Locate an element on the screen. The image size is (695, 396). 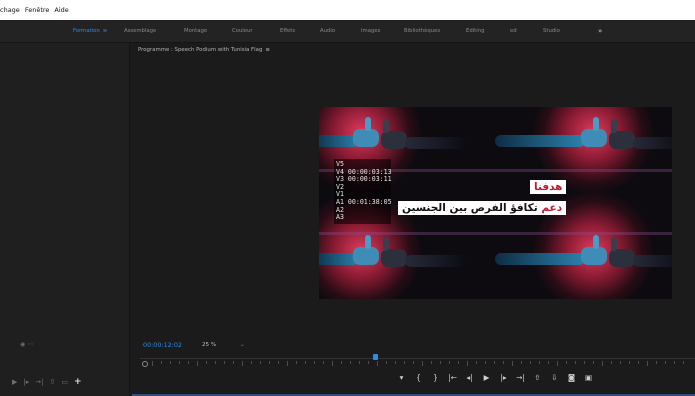
mark-out-icon: } is located at coordinates (435, 377).